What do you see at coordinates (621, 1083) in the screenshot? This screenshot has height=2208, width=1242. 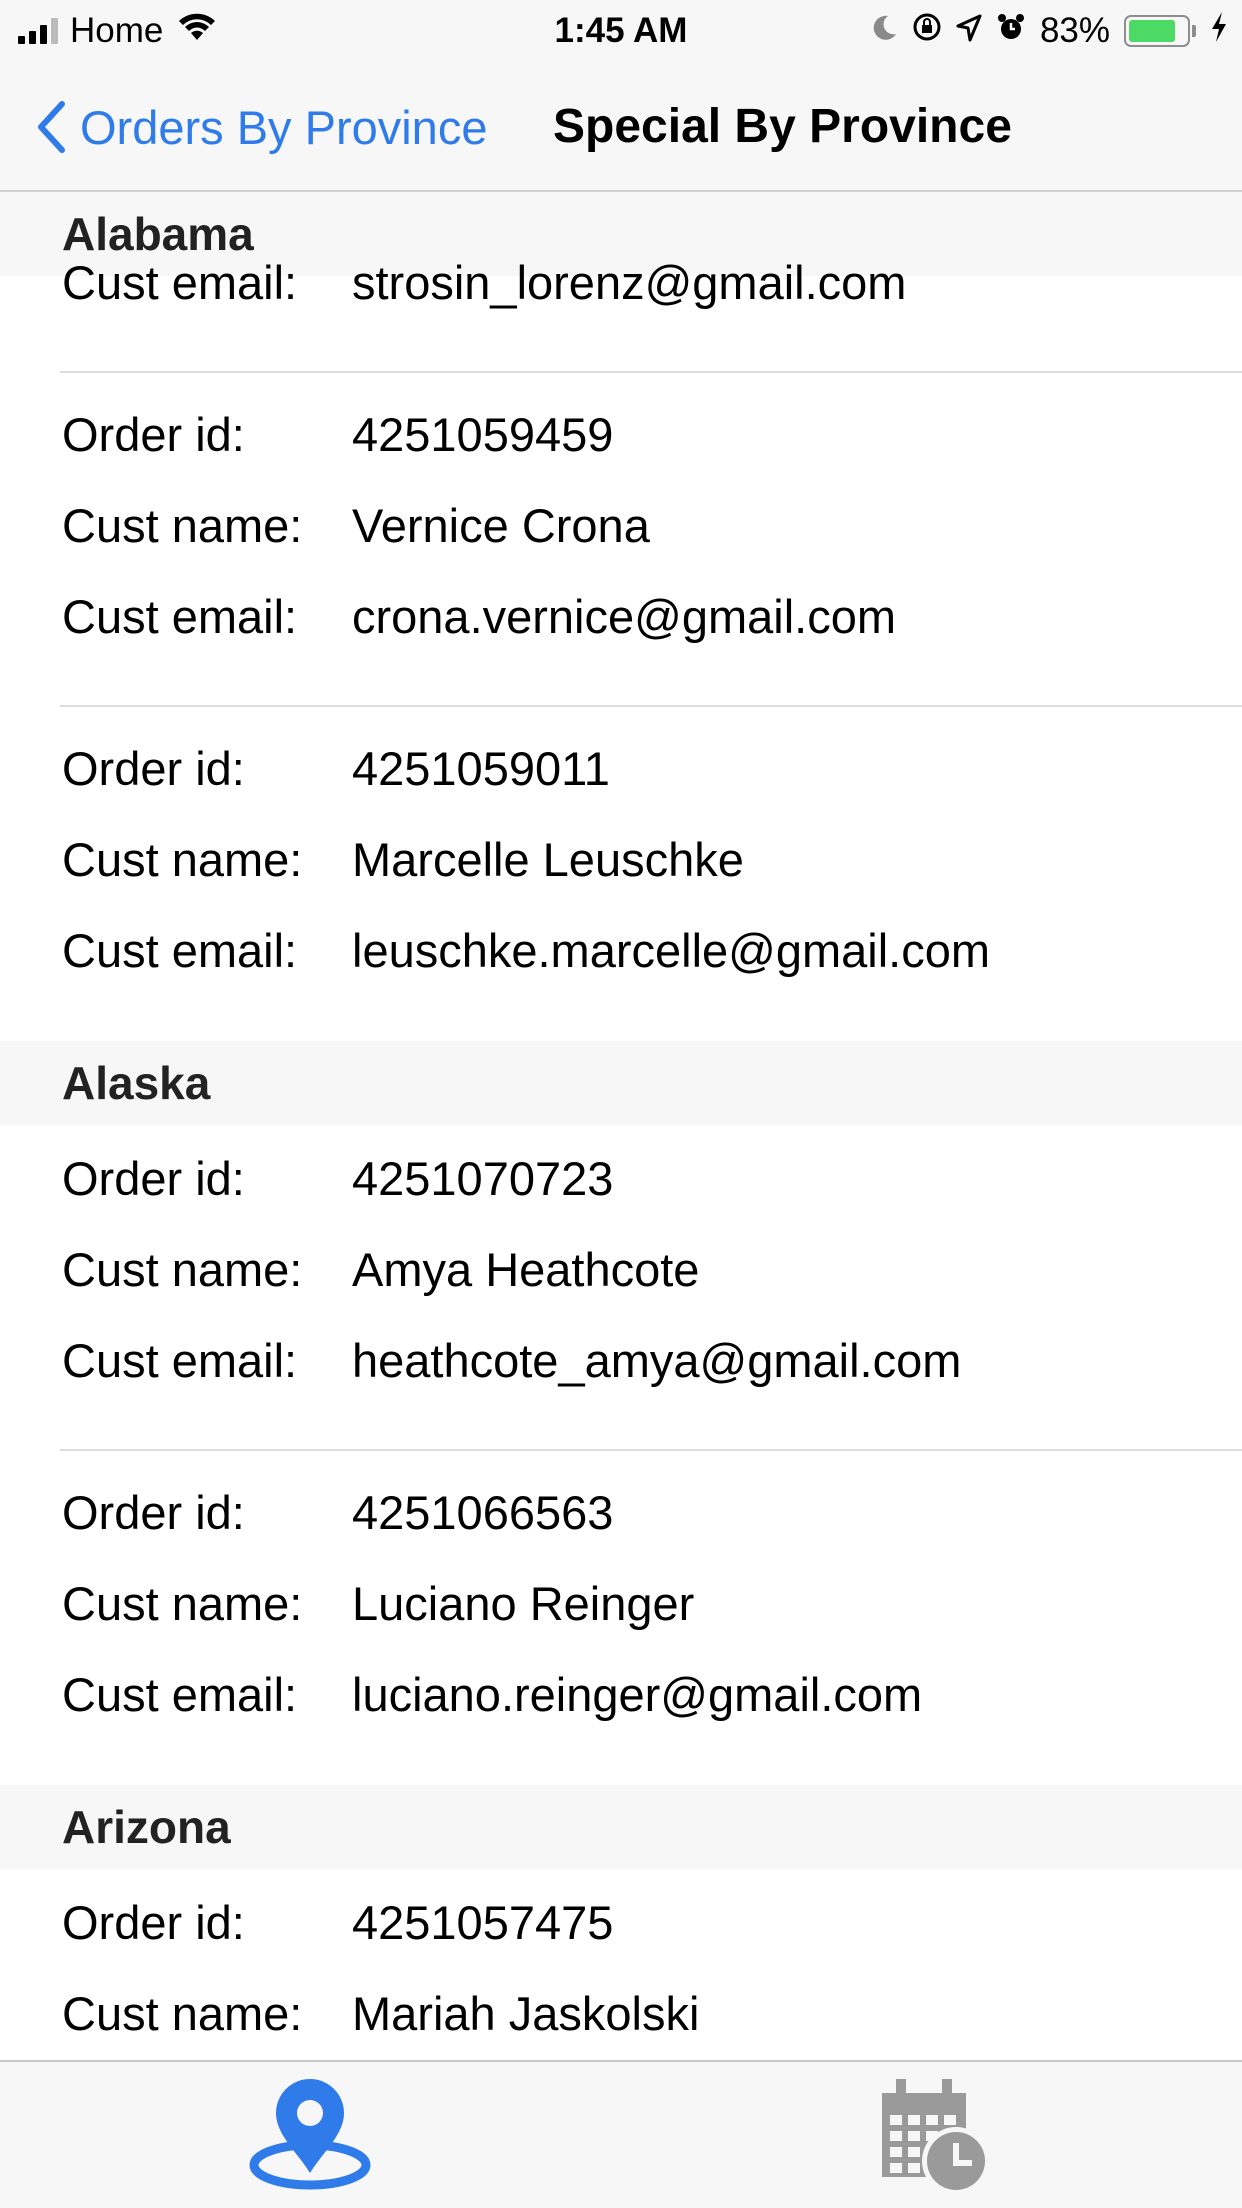 I see `section-header-alaska: Alaska` at bounding box center [621, 1083].